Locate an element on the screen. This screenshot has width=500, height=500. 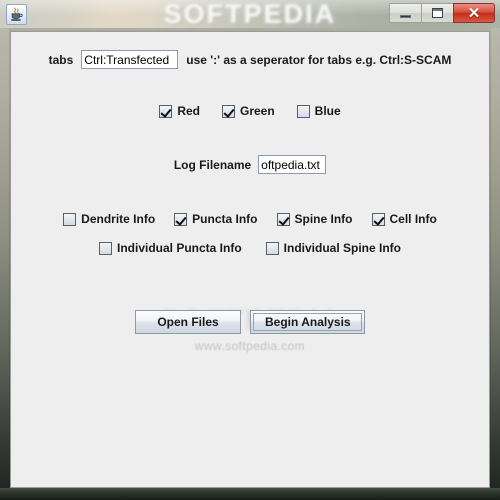
checkbox-green: Green is located at coordinates (248, 111).